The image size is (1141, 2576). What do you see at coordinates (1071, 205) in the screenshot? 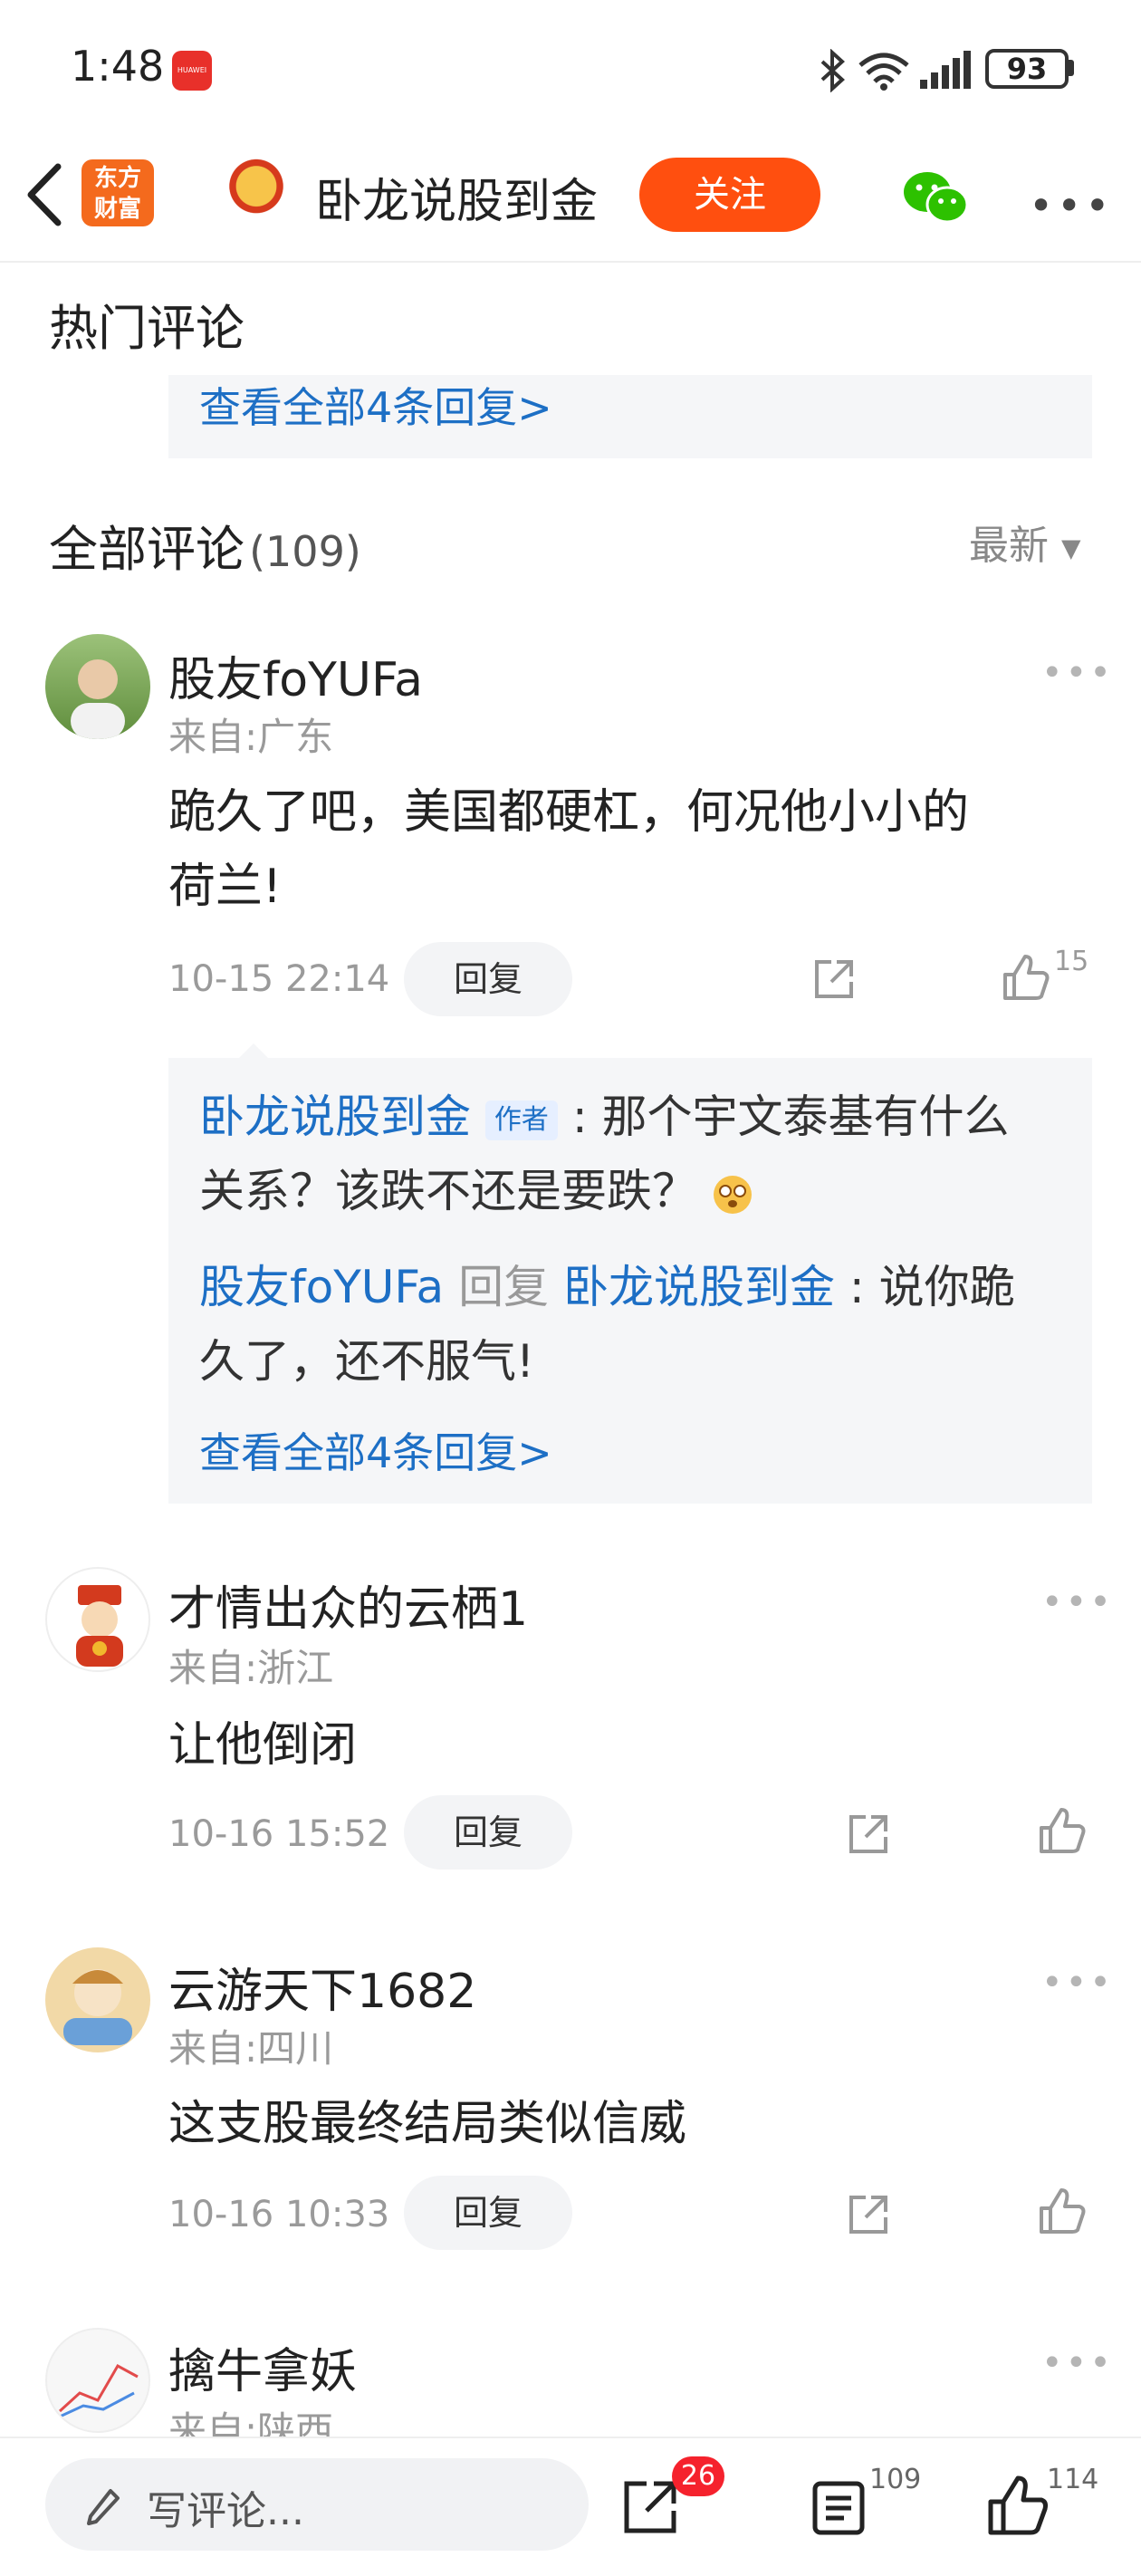
I see `more-options-icon: •••` at bounding box center [1071, 205].